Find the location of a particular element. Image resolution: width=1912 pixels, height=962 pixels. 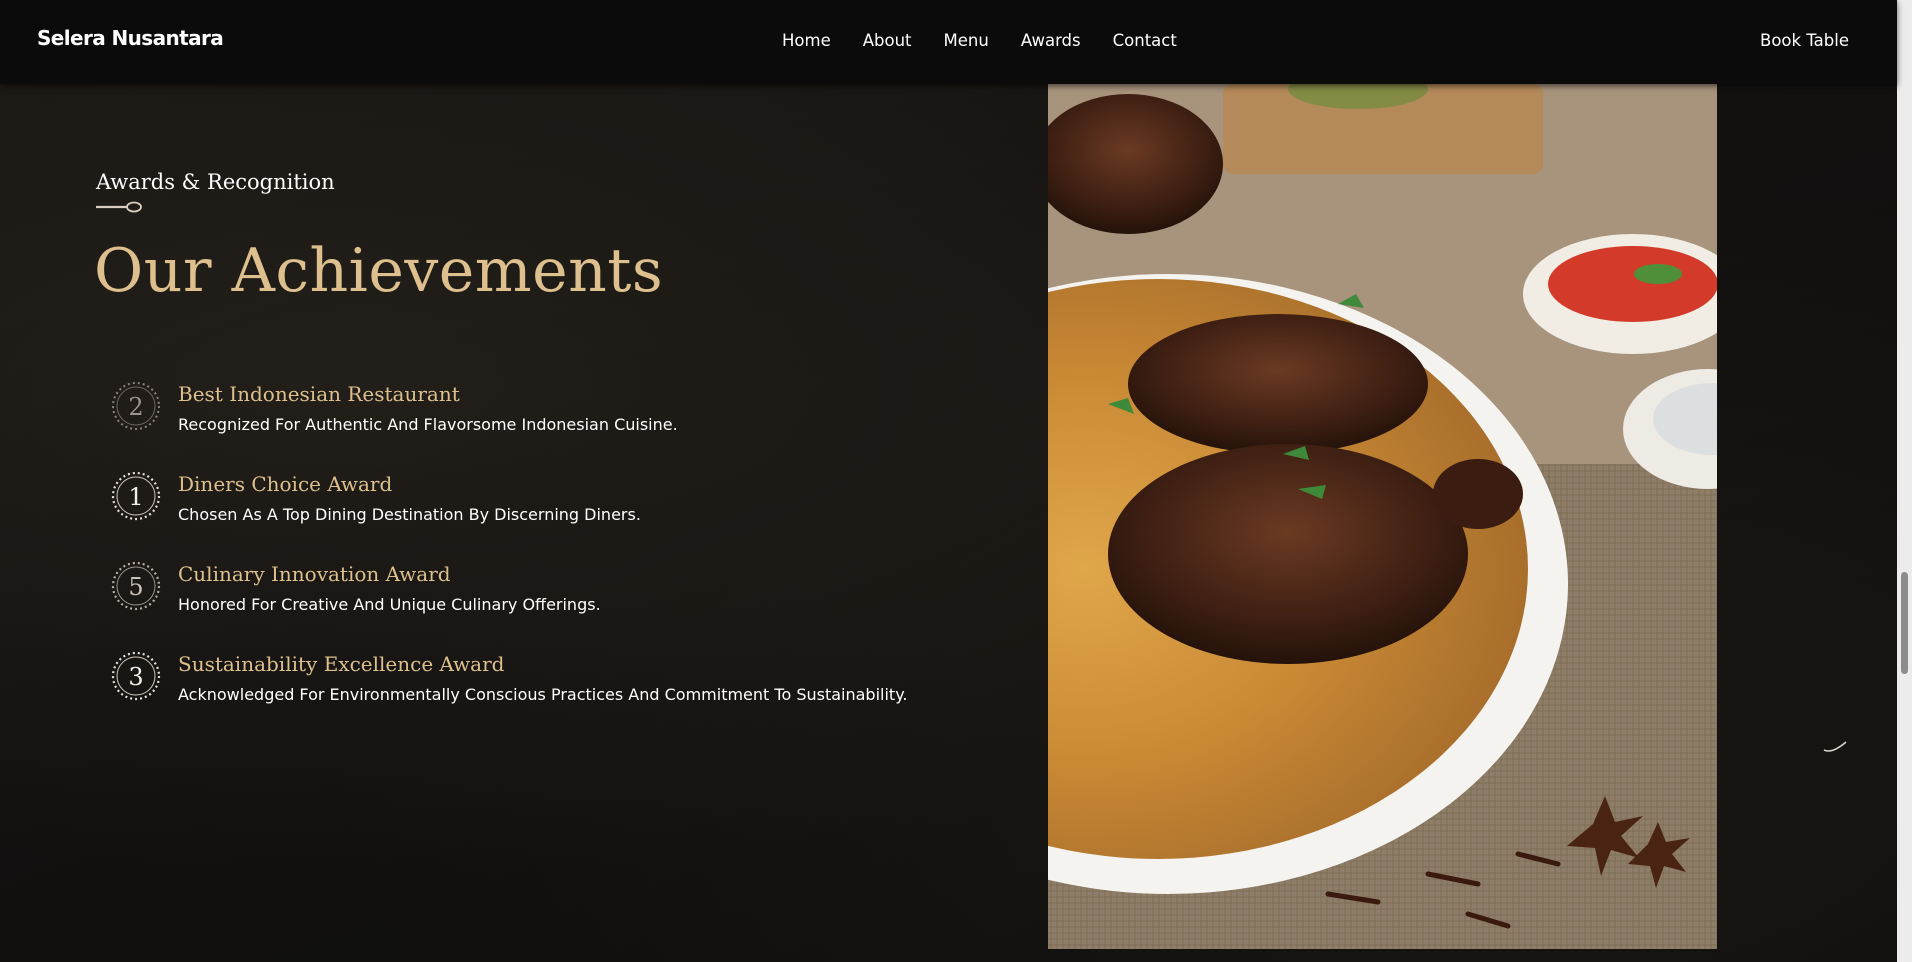

section-kicker: Awards & Recognition is located at coordinates (215, 182).